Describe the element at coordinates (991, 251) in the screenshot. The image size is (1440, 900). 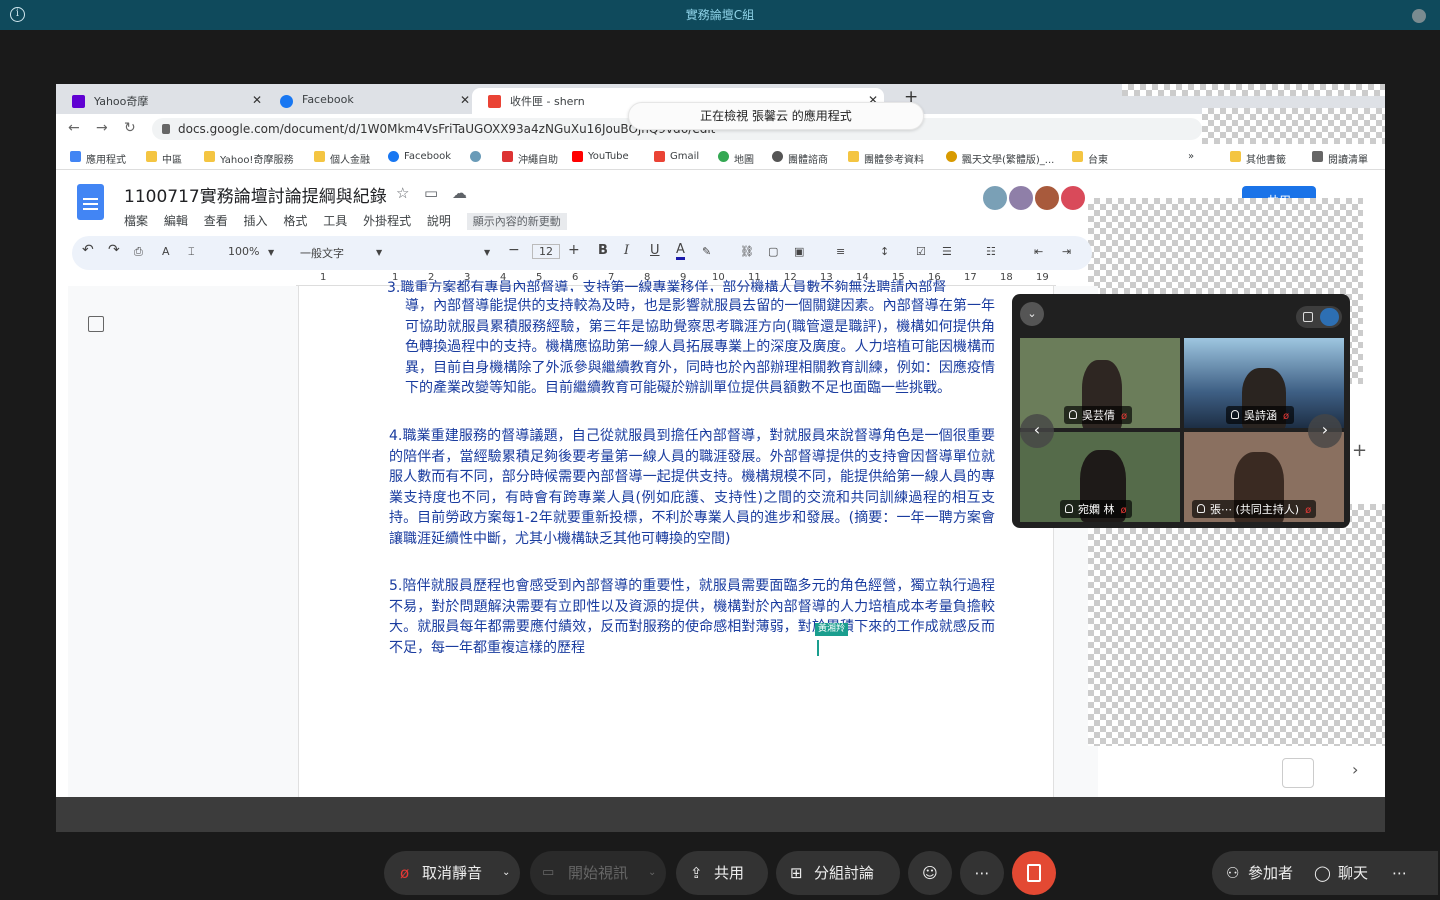
I see `numbered-list-icon: ☷` at that location.